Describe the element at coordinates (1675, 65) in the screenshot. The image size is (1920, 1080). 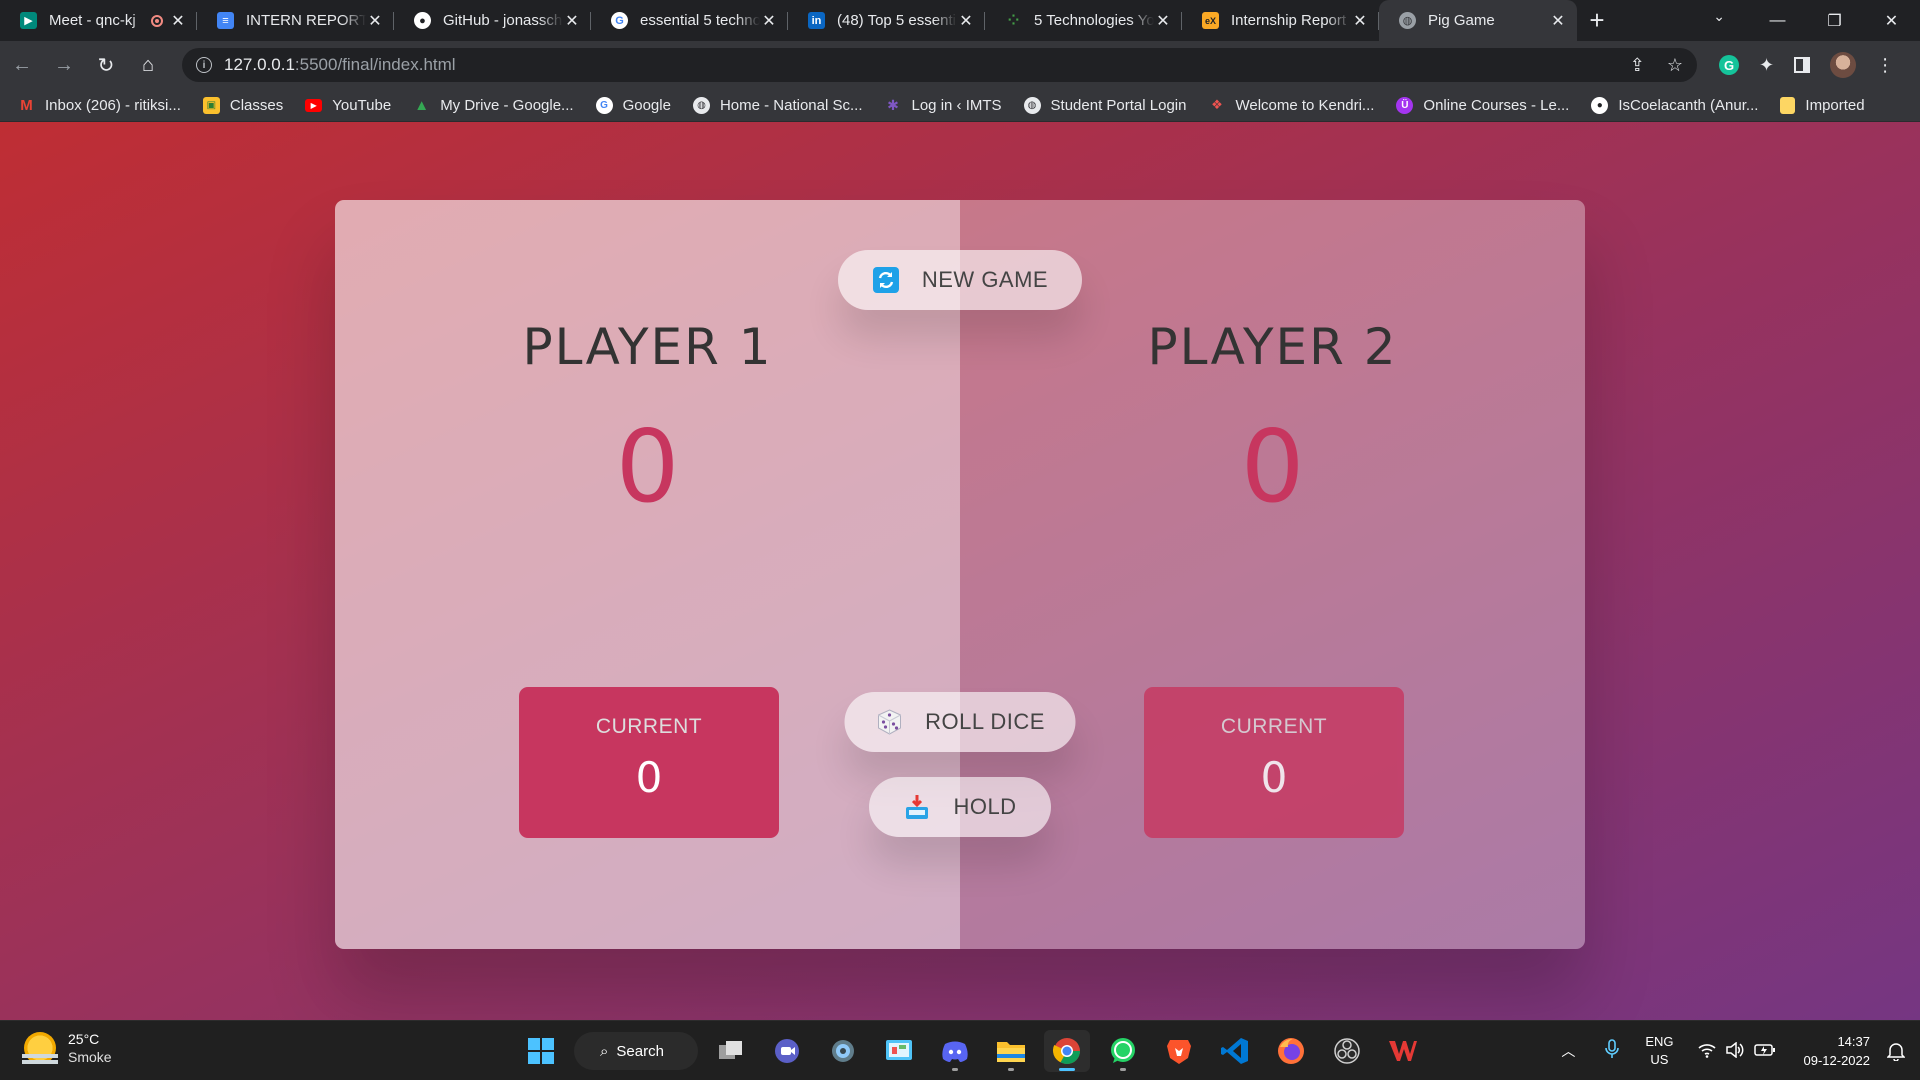
I see `bookmark-star-icon: ☆` at that location.